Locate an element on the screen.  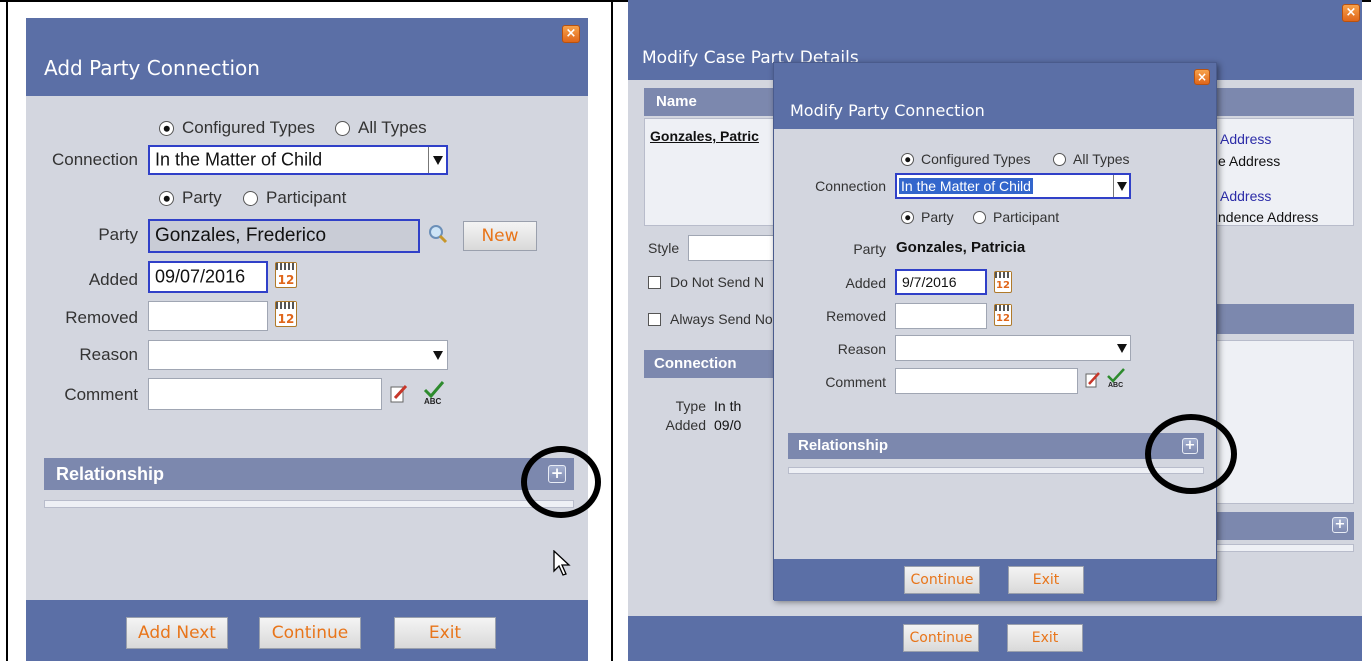
participant-radio-label: Participant is located at coordinates (306, 197).